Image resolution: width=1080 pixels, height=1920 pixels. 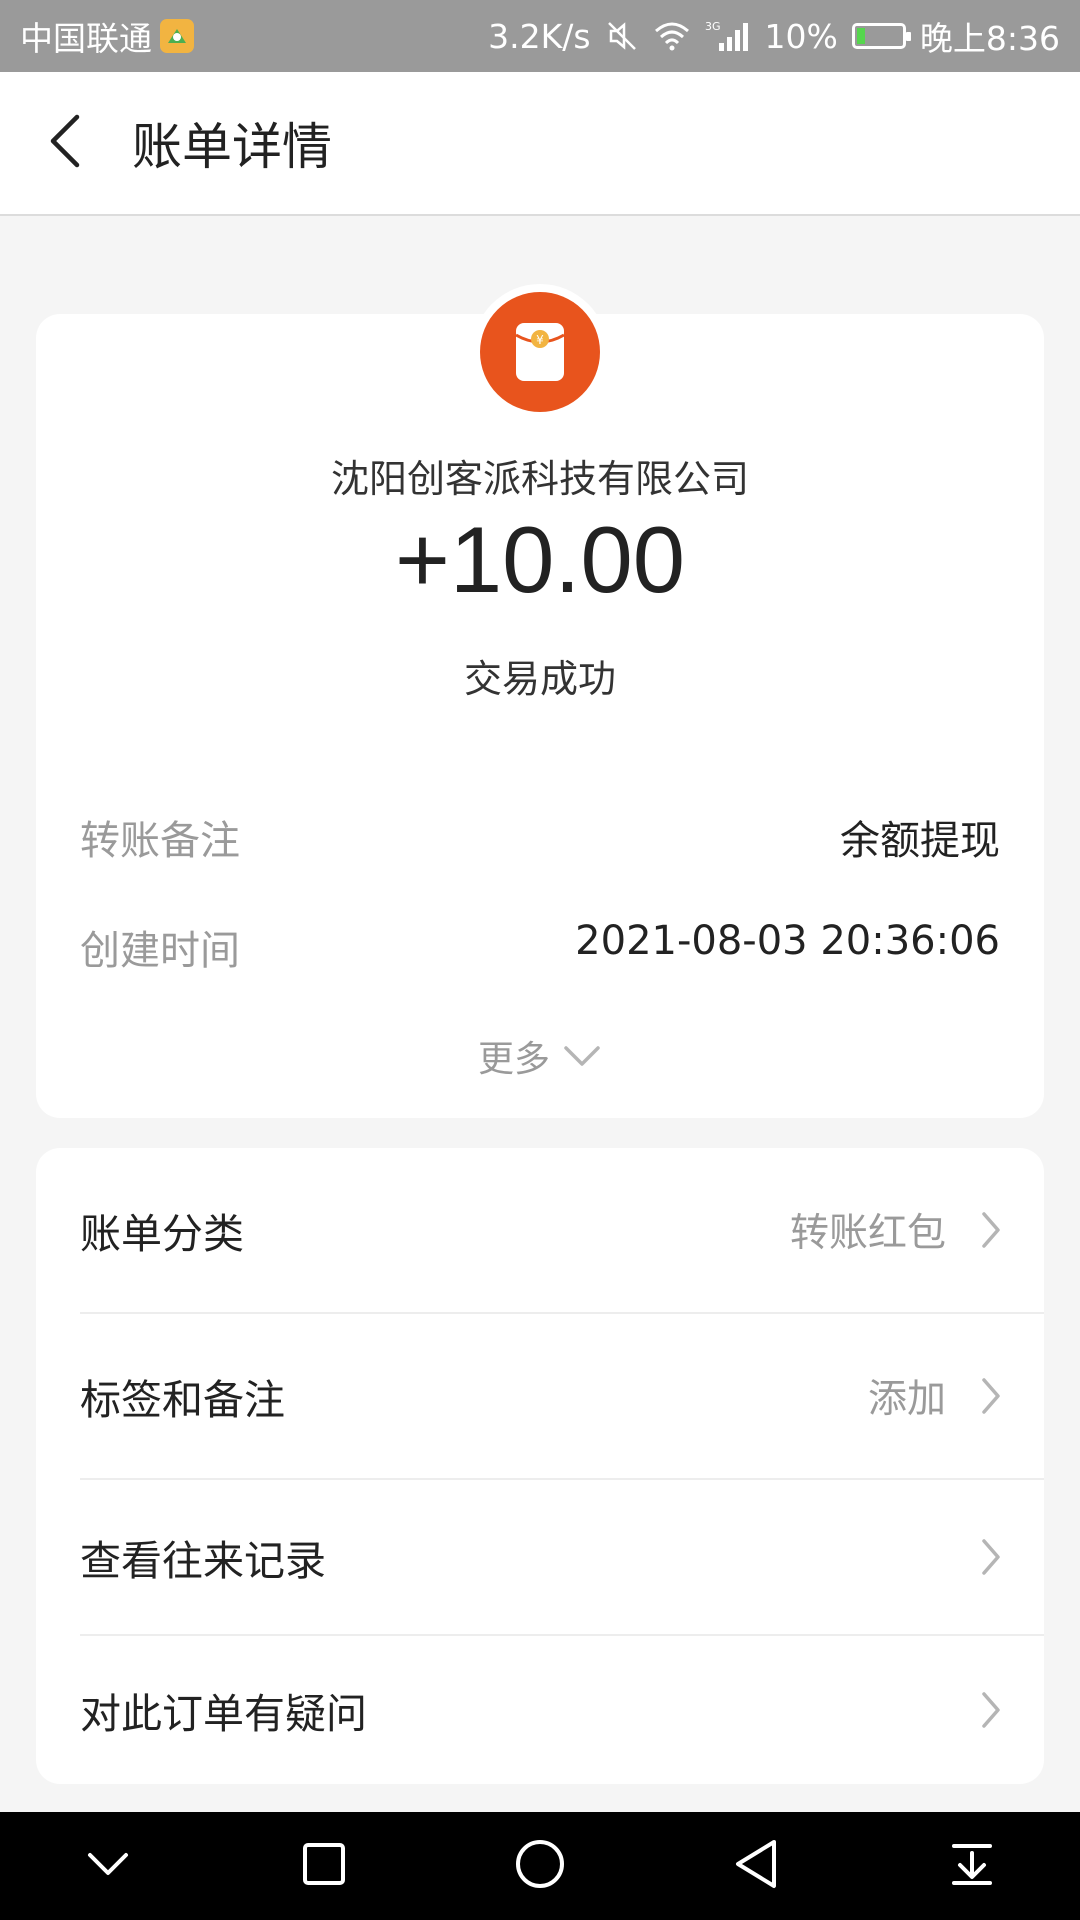 I want to click on nav-notification-icon, so click(x=972, y=1866).